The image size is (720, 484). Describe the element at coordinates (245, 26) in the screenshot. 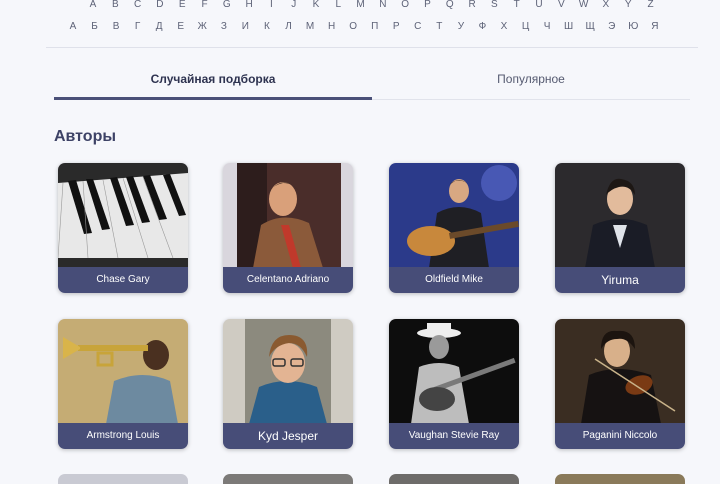

I see `cyrillic-letter: И` at that location.